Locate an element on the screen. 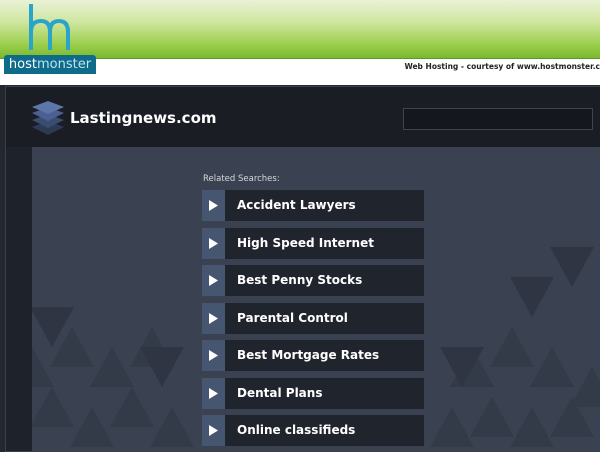  related-link: Online classifieds is located at coordinates (313, 430).